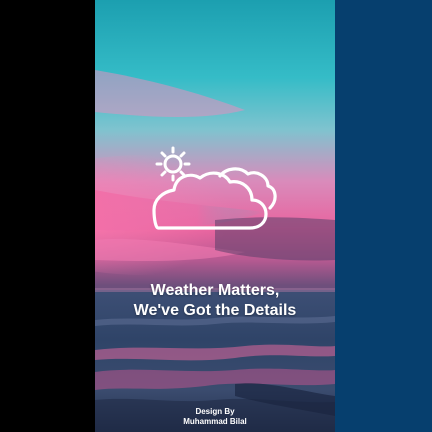 Image resolution: width=432 pixels, height=432 pixels. What do you see at coordinates (215, 301) in the screenshot?
I see `headline: Weather Matters, We've Got the Details` at bounding box center [215, 301].